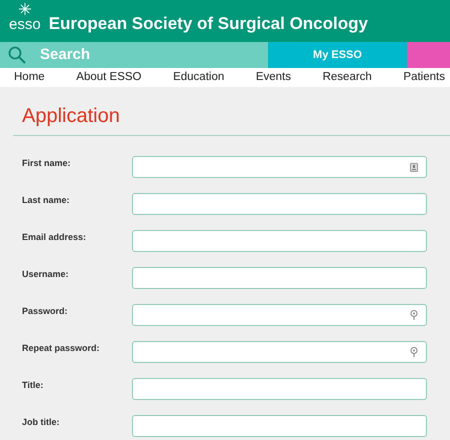 This screenshot has width=450, height=440. I want to click on nav-link: Home, so click(29, 77).